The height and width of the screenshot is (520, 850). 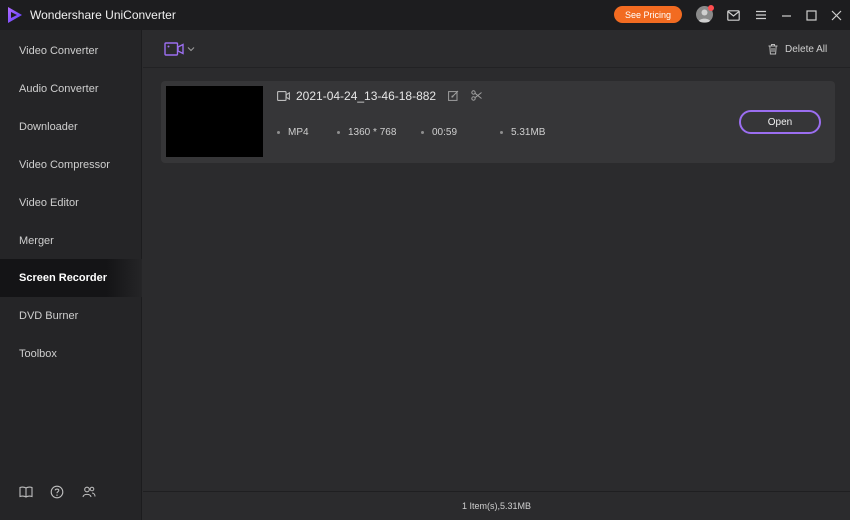 What do you see at coordinates (811, 15) in the screenshot?
I see `maximize-icon` at bounding box center [811, 15].